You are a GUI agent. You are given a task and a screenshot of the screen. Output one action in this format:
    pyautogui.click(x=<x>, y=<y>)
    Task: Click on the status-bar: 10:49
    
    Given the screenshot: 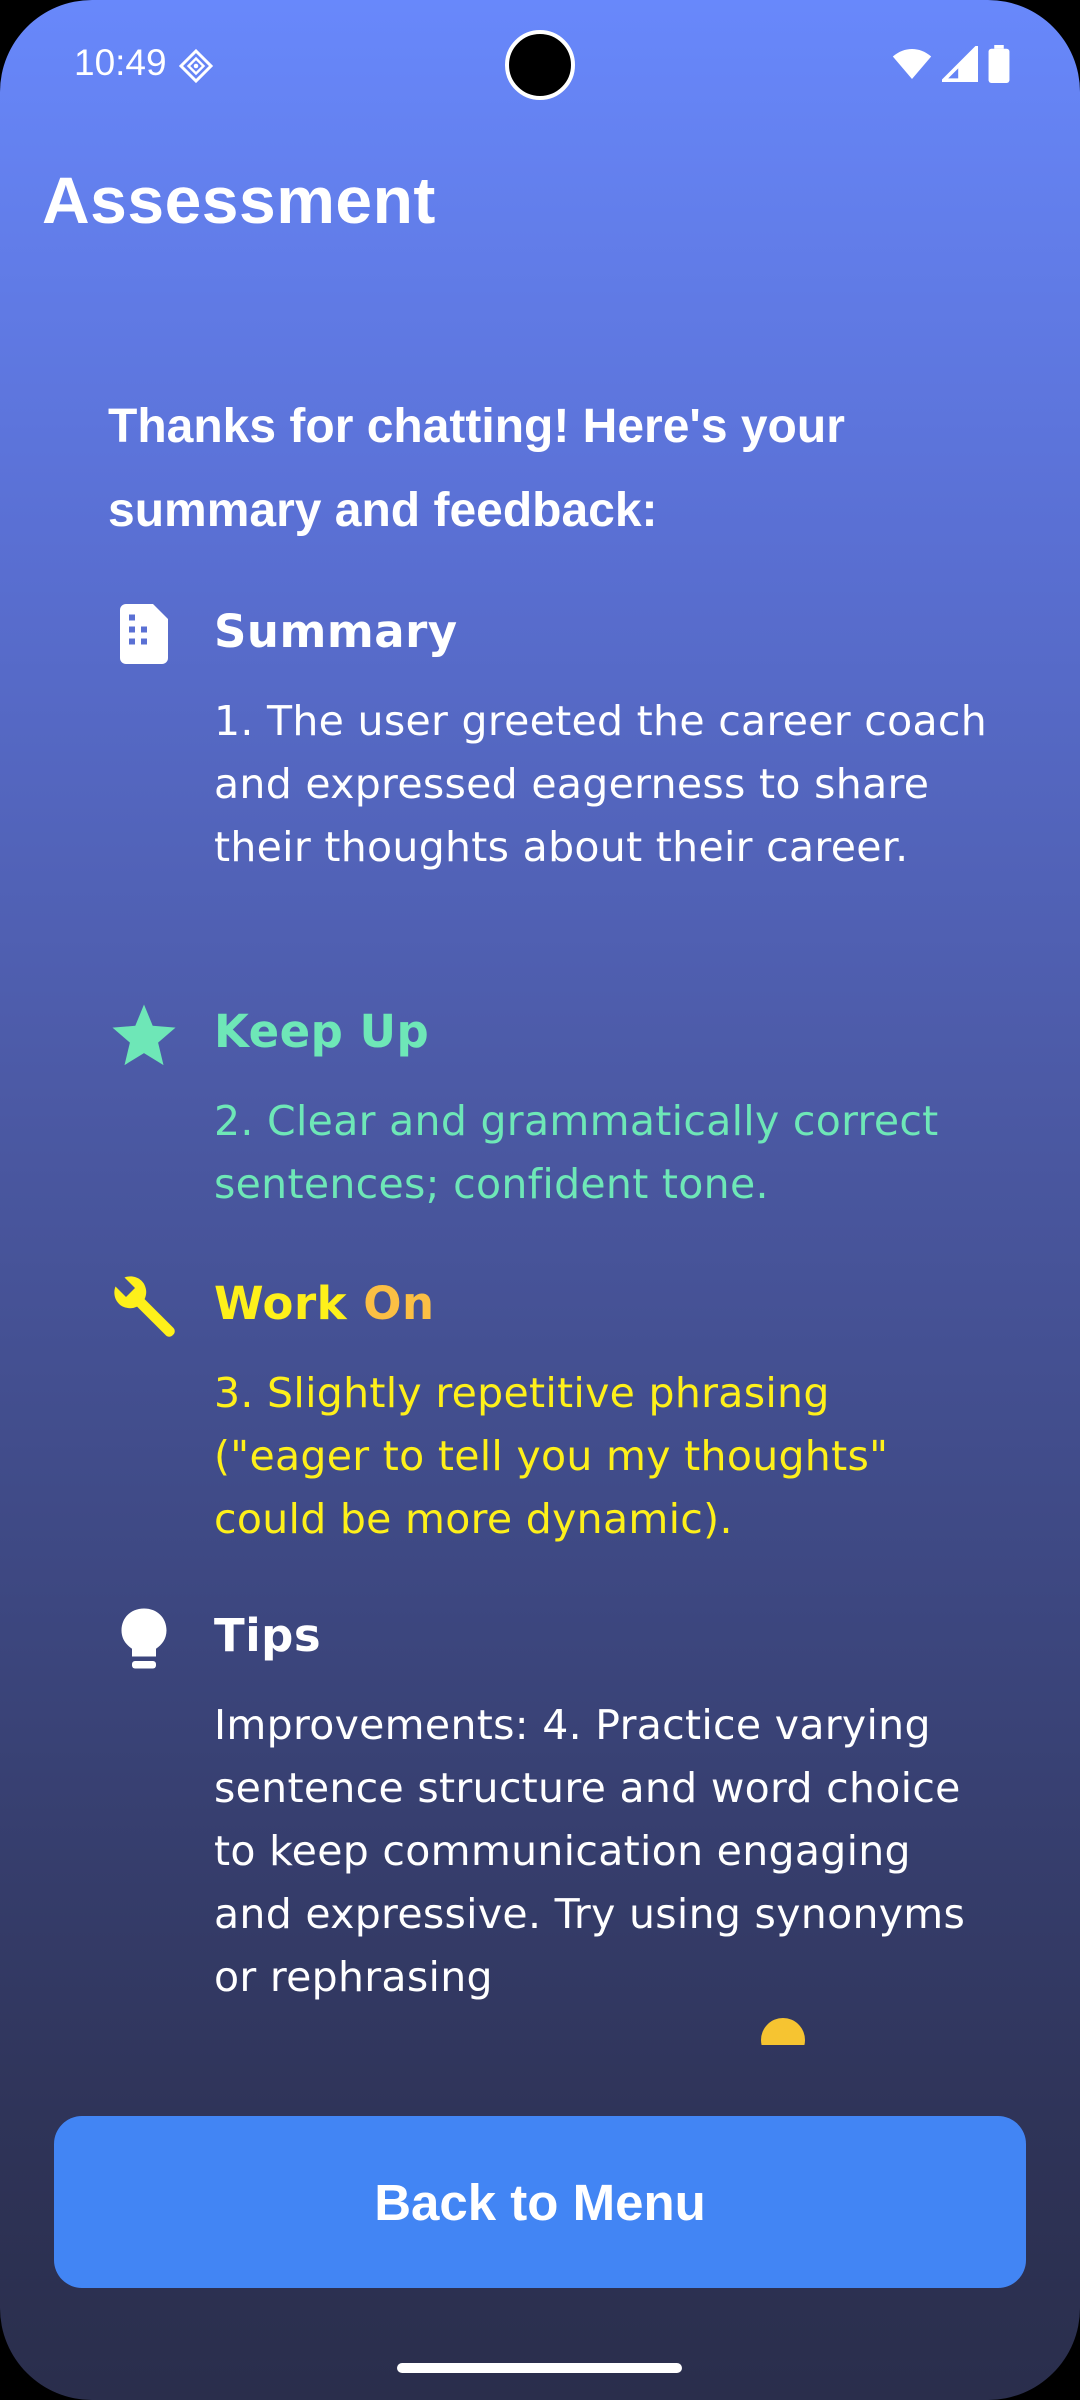 What is the action you would take?
    pyautogui.click(x=540, y=65)
    